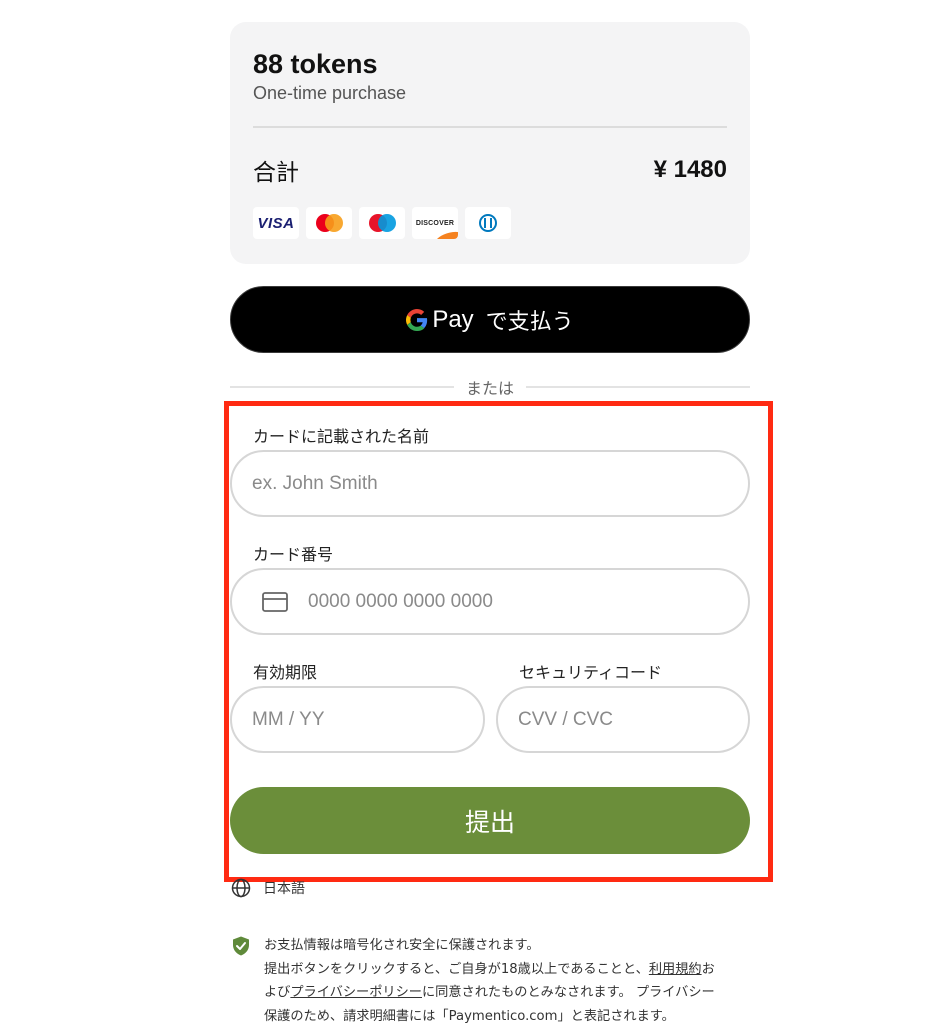  I want to click on security-line-1: お支払情報は暗号化され安全に保護されます。, so click(402, 945).